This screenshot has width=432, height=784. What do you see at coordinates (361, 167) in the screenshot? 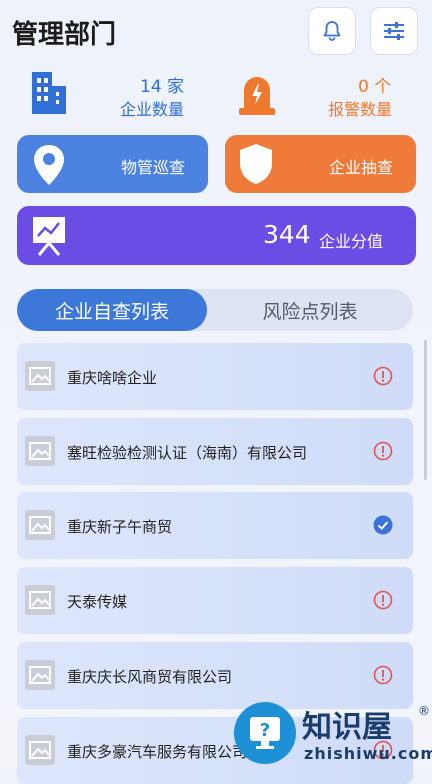
I see `spot-check-label: 企业抽查` at bounding box center [361, 167].